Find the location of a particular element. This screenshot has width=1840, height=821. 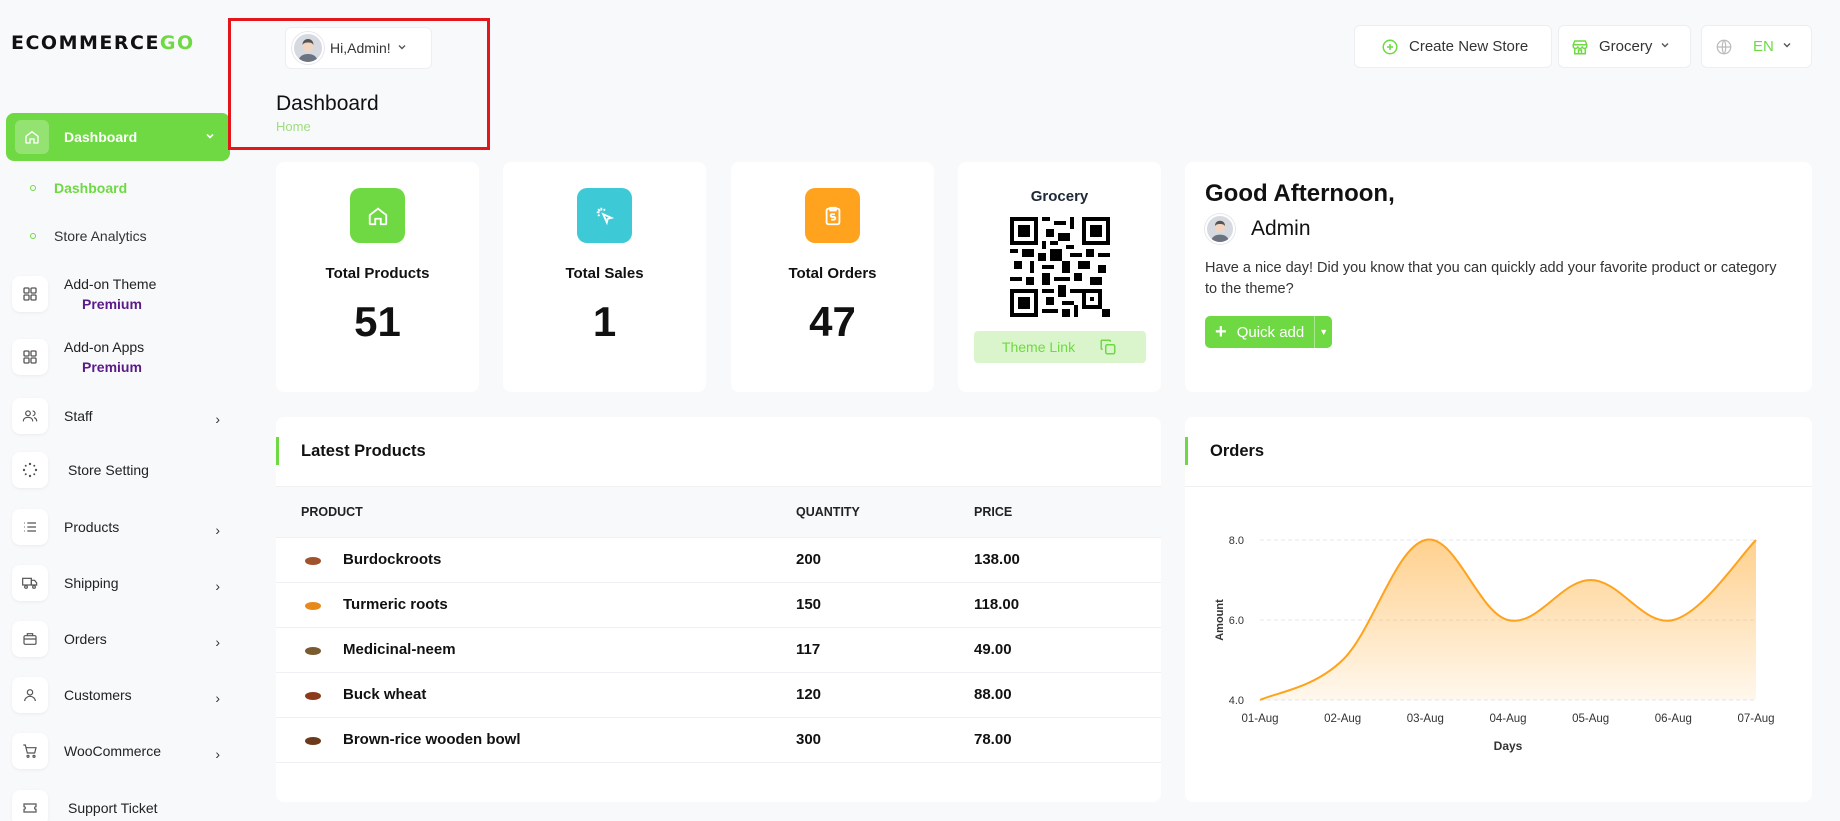

x-axis-label: Days is located at coordinates (1508, 746).